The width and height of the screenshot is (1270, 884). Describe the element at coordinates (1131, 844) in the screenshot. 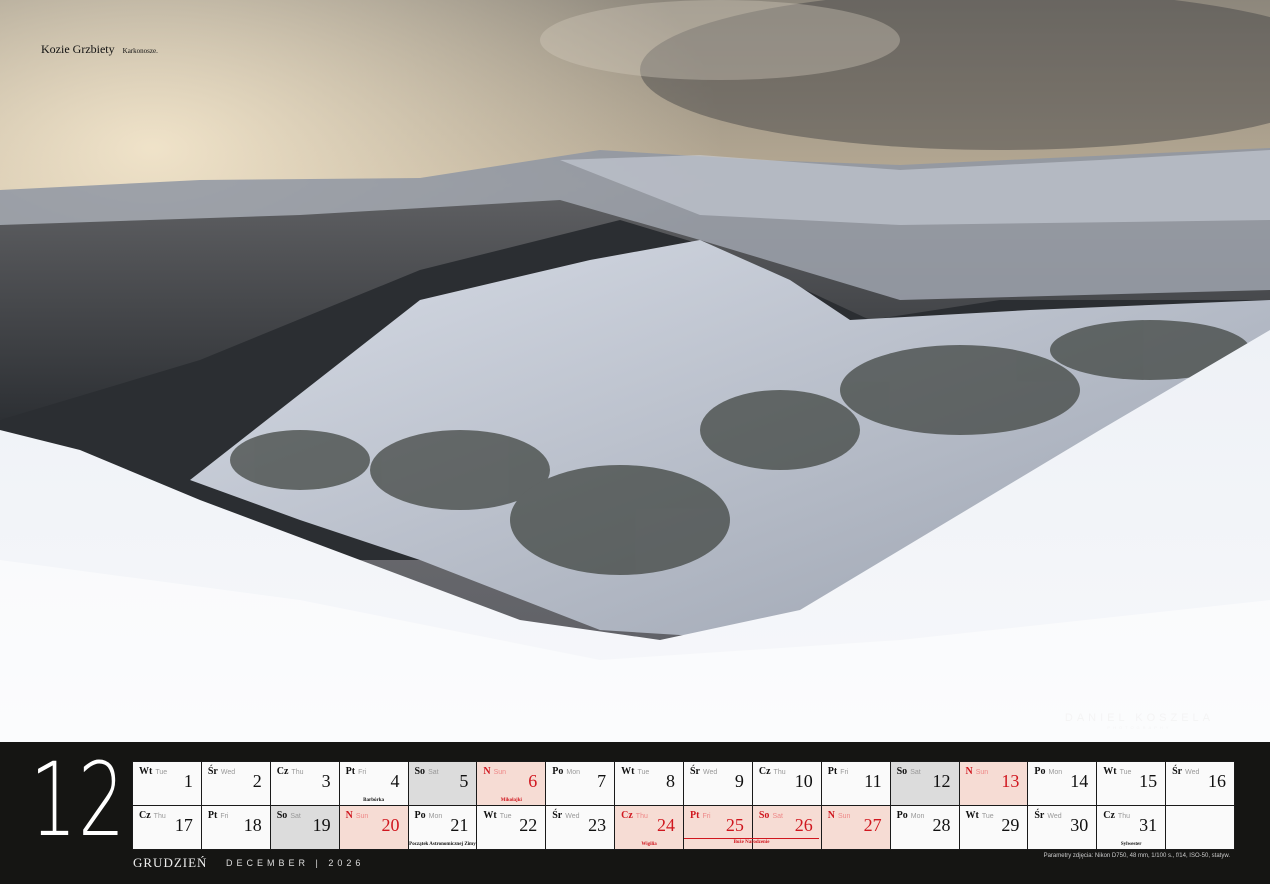

I see `day-note: Sylwester` at that location.